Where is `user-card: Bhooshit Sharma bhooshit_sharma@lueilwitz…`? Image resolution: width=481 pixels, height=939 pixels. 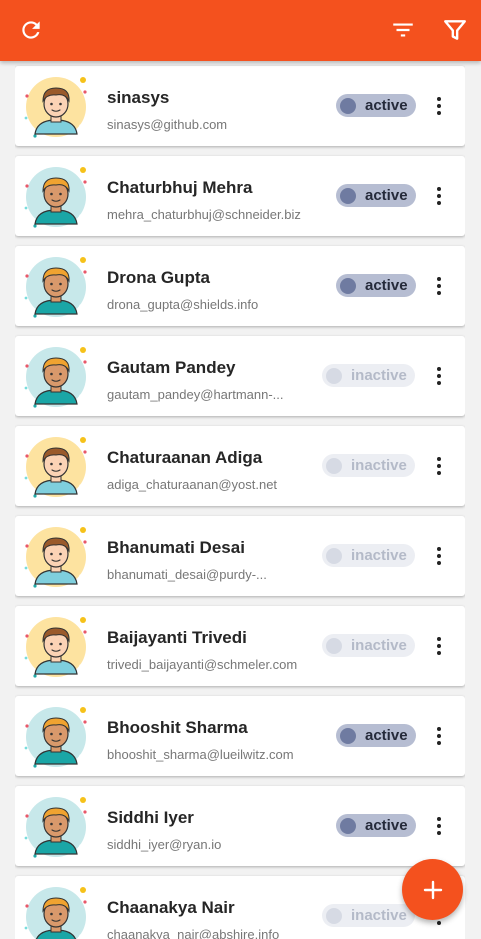
user-card: Bhooshit Sharma bhooshit_sharma@lueilwitz… is located at coordinates (240, 736).